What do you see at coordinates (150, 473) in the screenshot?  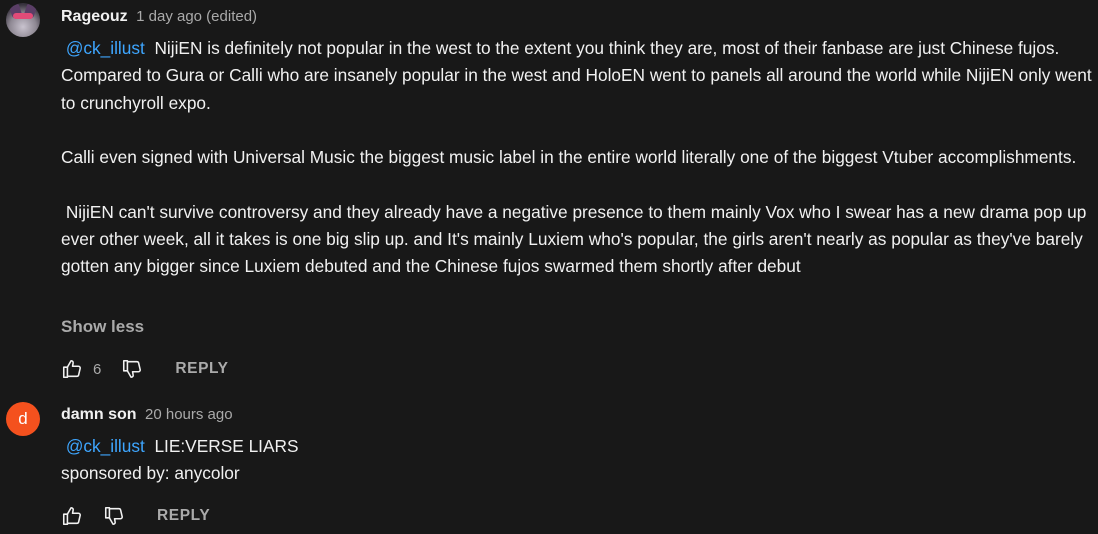 I see `comment-line-2: sponsored by: anycolor` at bounding box center [150, 473].